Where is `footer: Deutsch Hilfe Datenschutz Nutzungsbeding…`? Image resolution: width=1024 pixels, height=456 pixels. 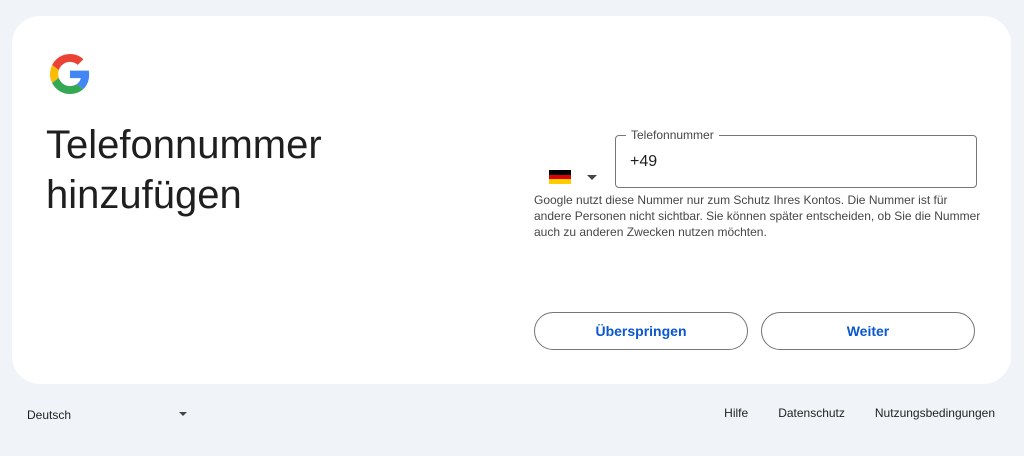 footer: Deutsch Hilfe Datenschutz Nutzungsbeding… is located at coordinates (512, 416).